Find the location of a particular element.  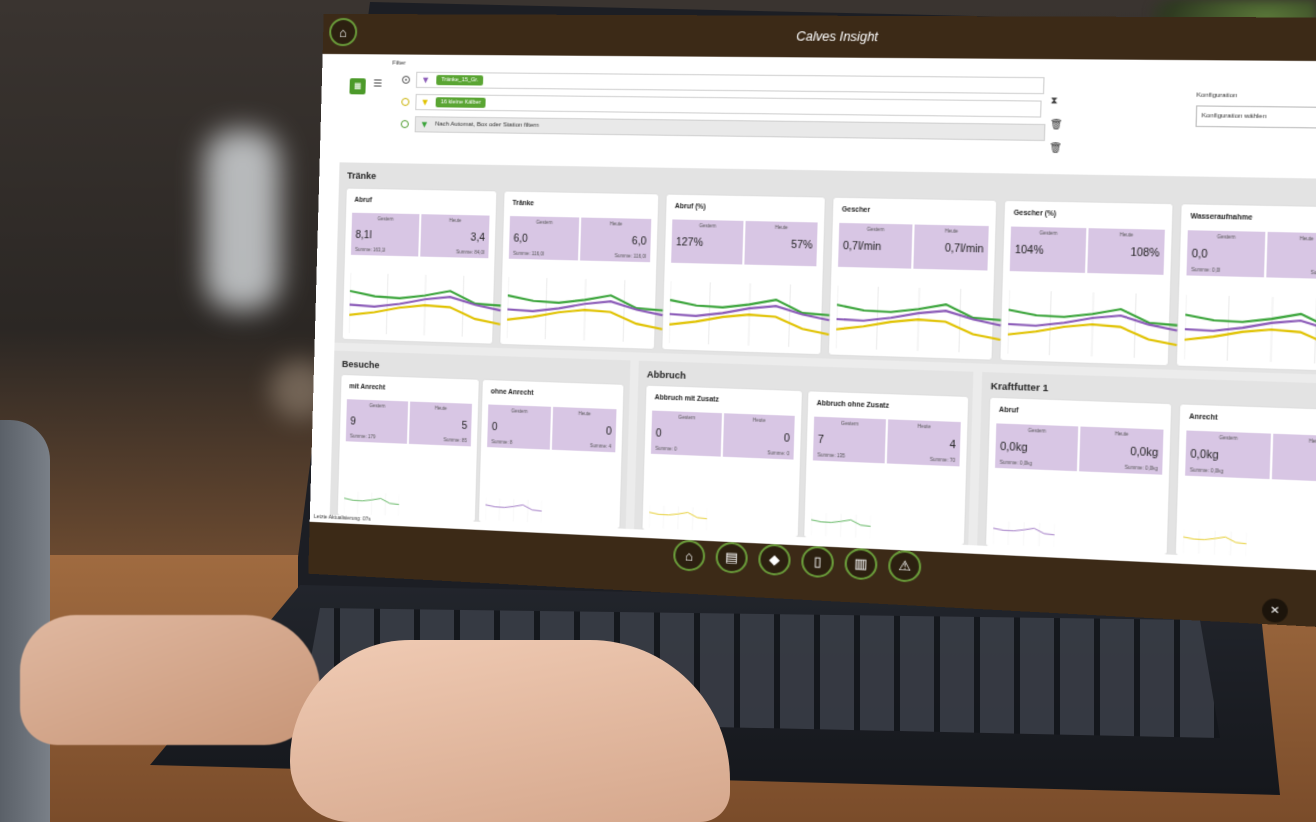

card-title: Abruf is located at coordinates (1008, 410).